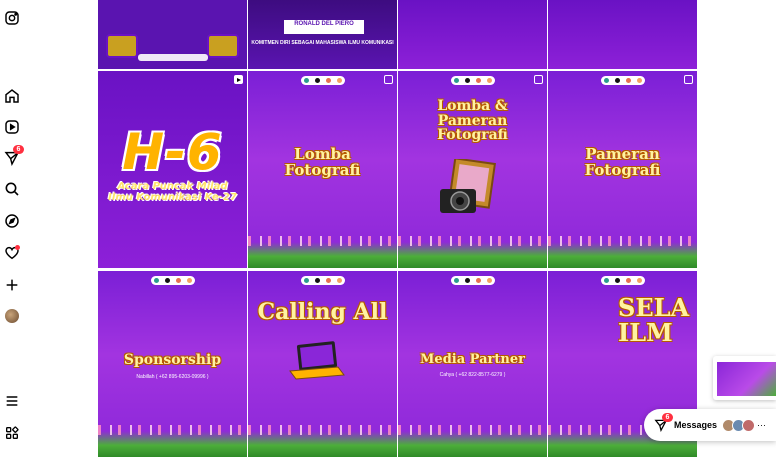 The height and width of the screenshot is (457, 776). I want to click on post-title: Sponsorship, so click(172, 360).